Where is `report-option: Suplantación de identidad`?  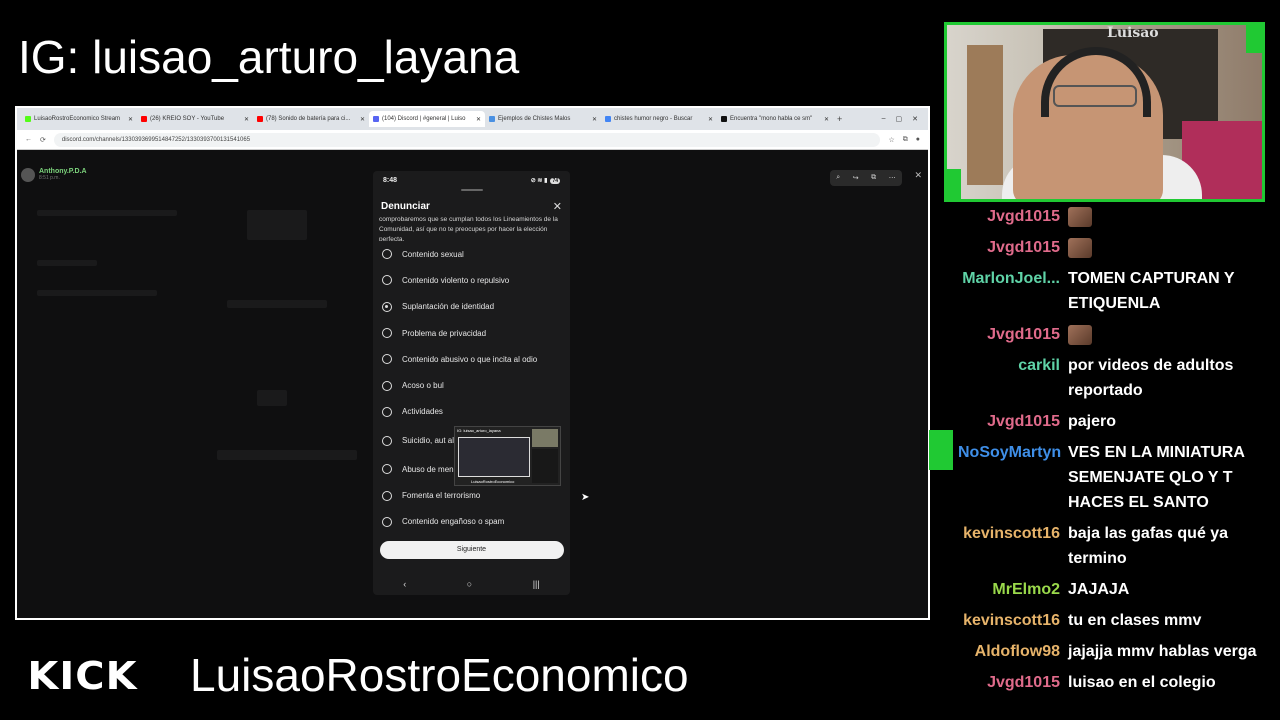 report-option: Suplantación de identidad is located at coordinates (471, 307).